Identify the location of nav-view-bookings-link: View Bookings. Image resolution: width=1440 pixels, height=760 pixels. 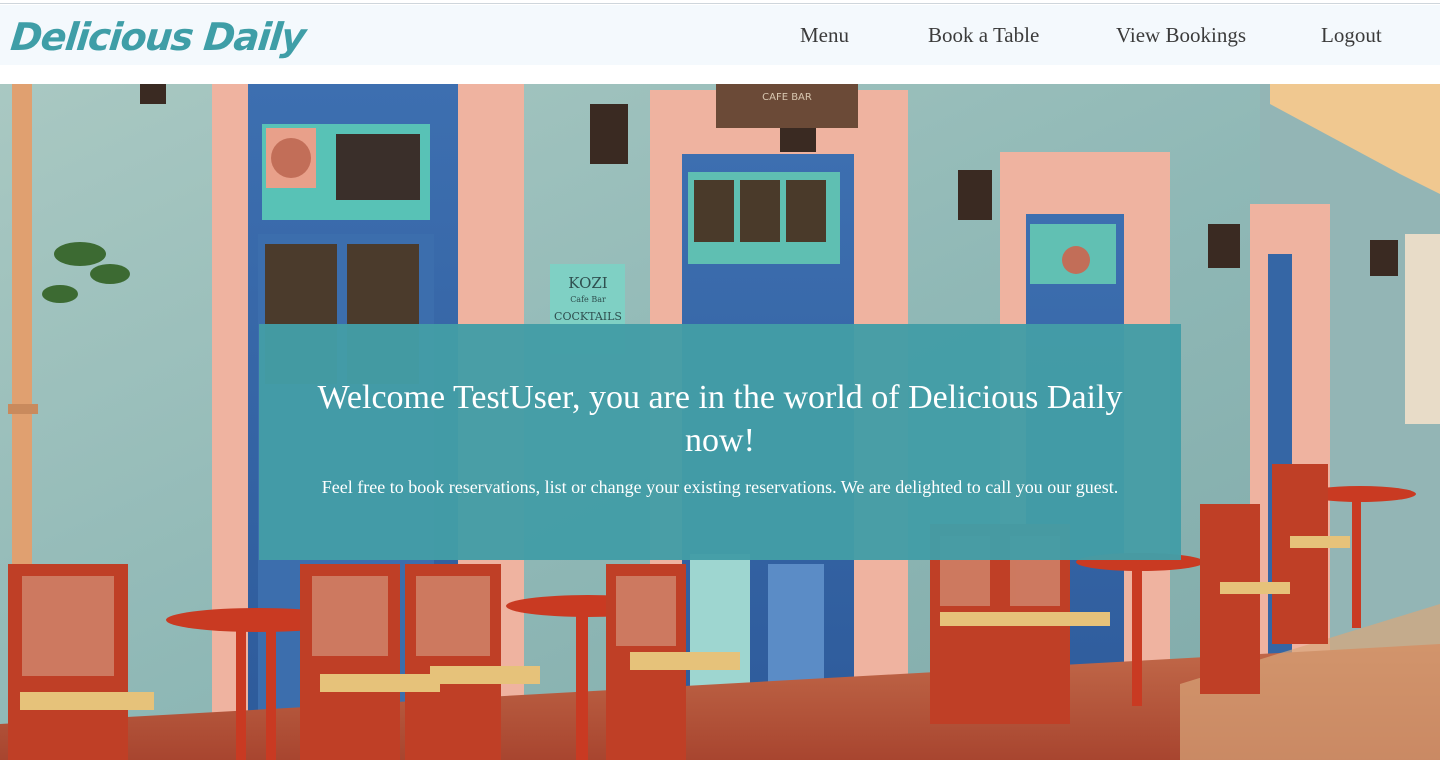
(1181, 35).